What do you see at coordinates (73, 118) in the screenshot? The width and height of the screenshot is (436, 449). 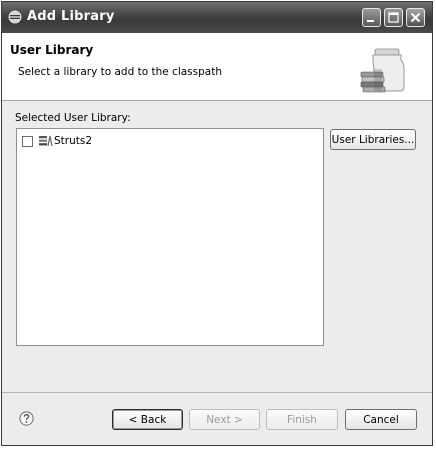 I see `selected-library-label: Selected User Library:` at bounding box center [73, 118].